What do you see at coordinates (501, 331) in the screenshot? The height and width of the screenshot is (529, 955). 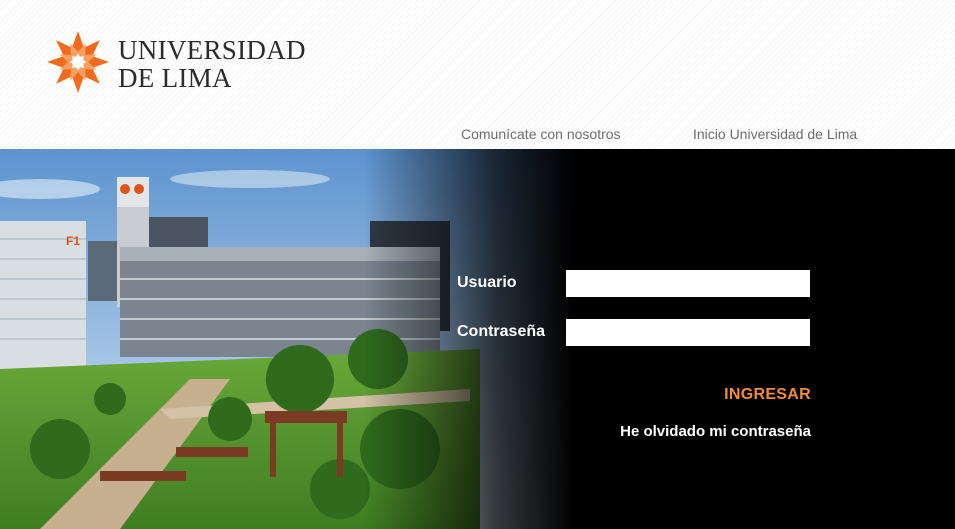 I see `password-label: Contraseña` at bounding box center [501, 331].